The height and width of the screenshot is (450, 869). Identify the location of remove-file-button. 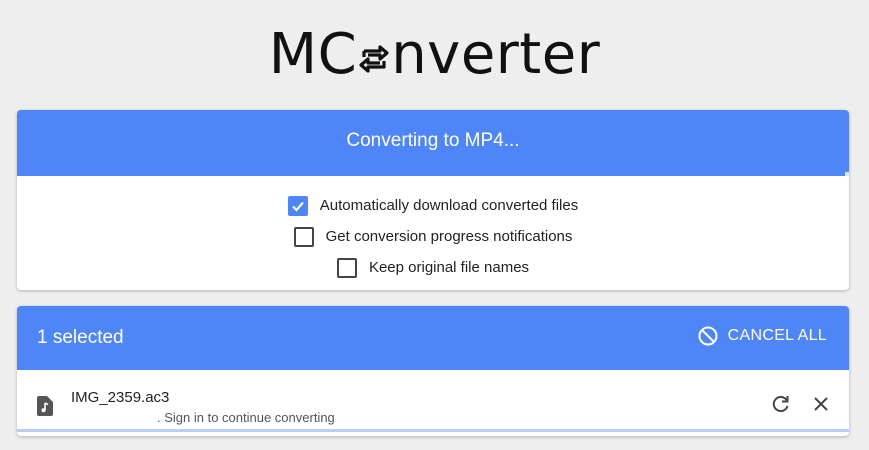
(821, 406).